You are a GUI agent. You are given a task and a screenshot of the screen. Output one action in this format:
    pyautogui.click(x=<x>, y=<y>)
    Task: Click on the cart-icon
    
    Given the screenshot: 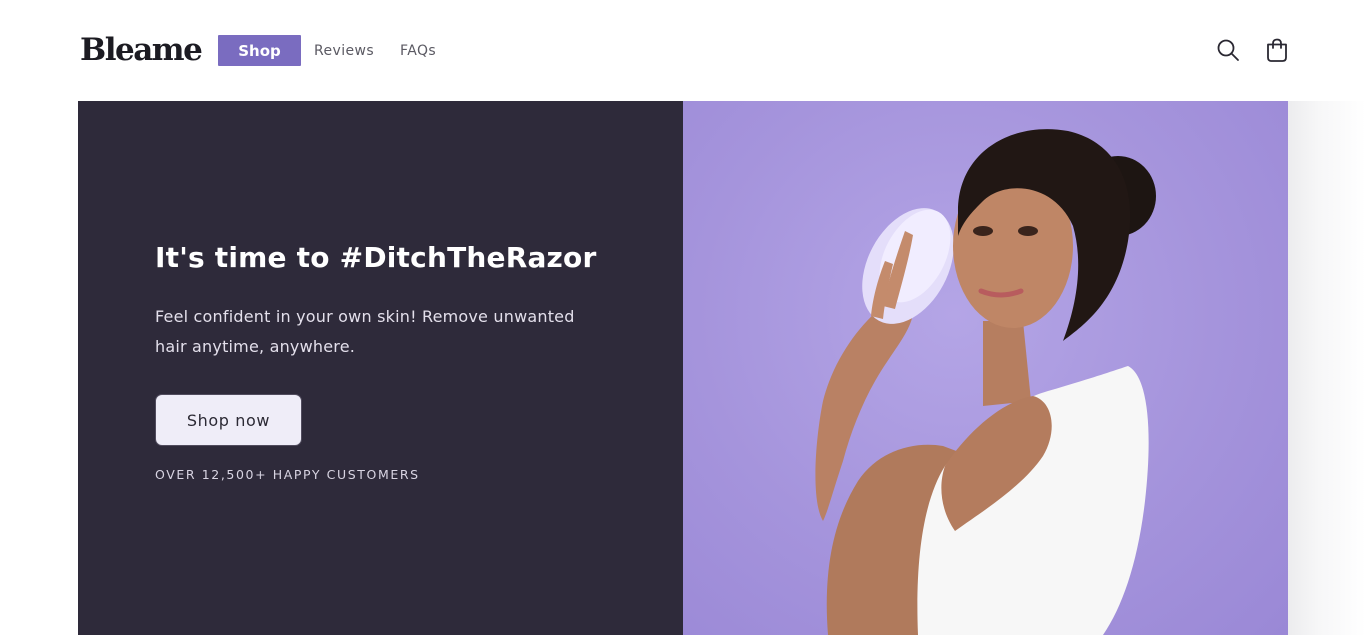 What is the action you would take?
    pyautogui.click(x=1277, y=50)
    